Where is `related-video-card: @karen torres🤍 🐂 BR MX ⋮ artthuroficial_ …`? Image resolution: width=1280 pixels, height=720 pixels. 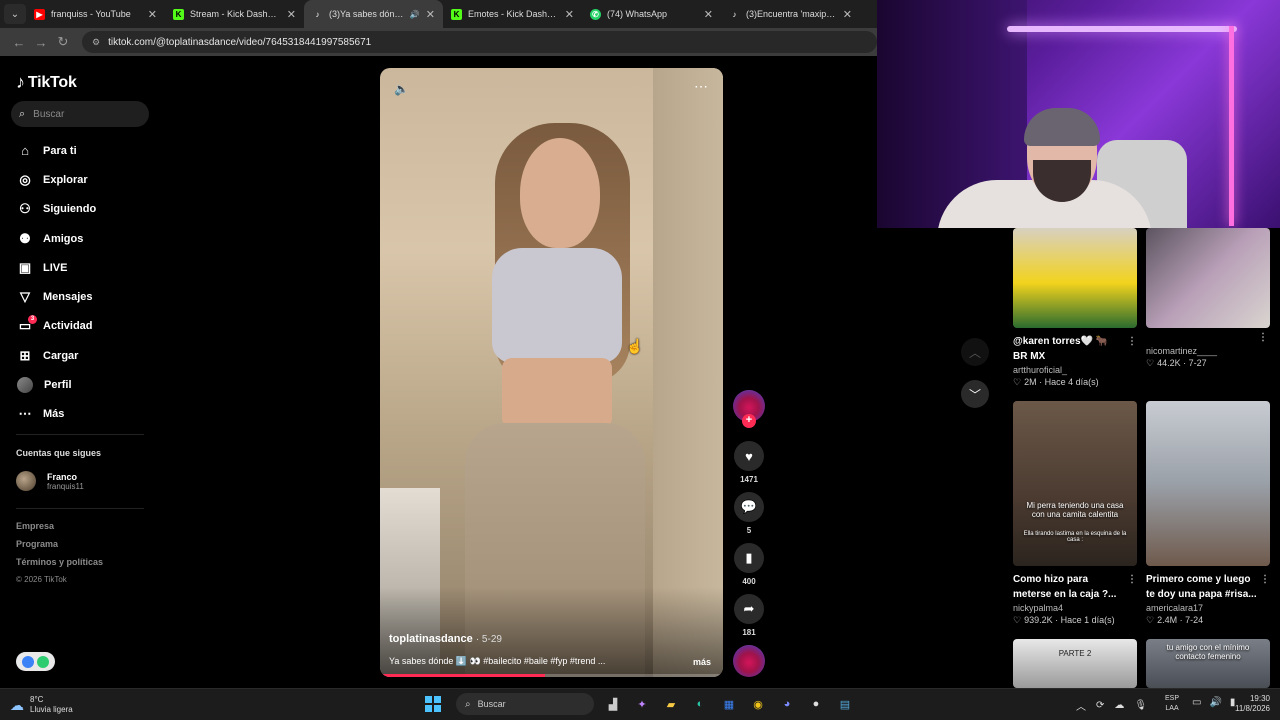 related-video-card: @karen torres🤍 🐂 BR MX ⋮ artthuroficial_ … is located at coordinates (1075, 308).